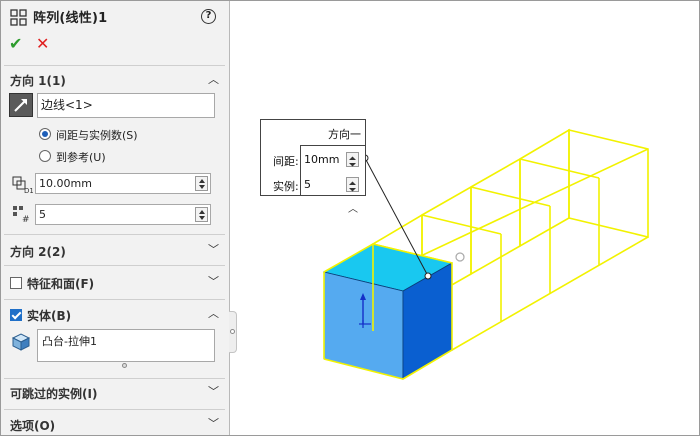  I want to click on edge-anchor-dot, so click(428, 276).